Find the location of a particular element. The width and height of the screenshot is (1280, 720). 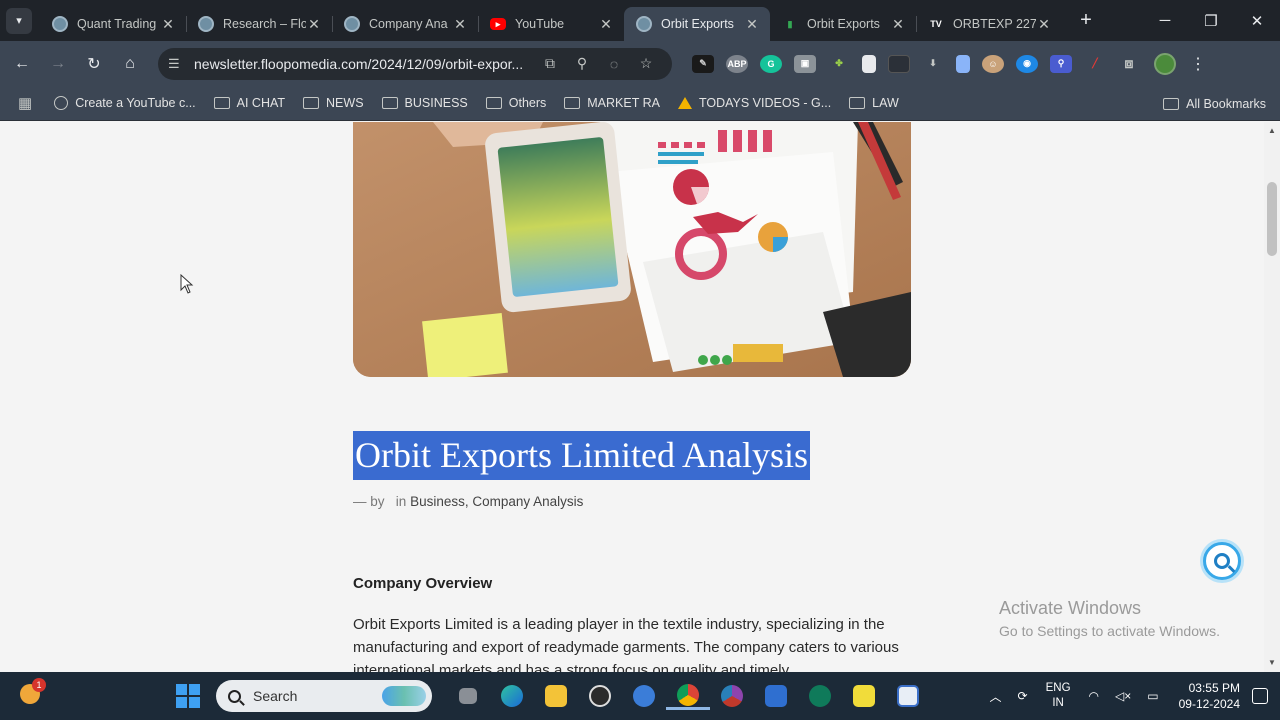

tab-6: ▮ Orbit Exports ✕ is located at coordinates (843, 24).